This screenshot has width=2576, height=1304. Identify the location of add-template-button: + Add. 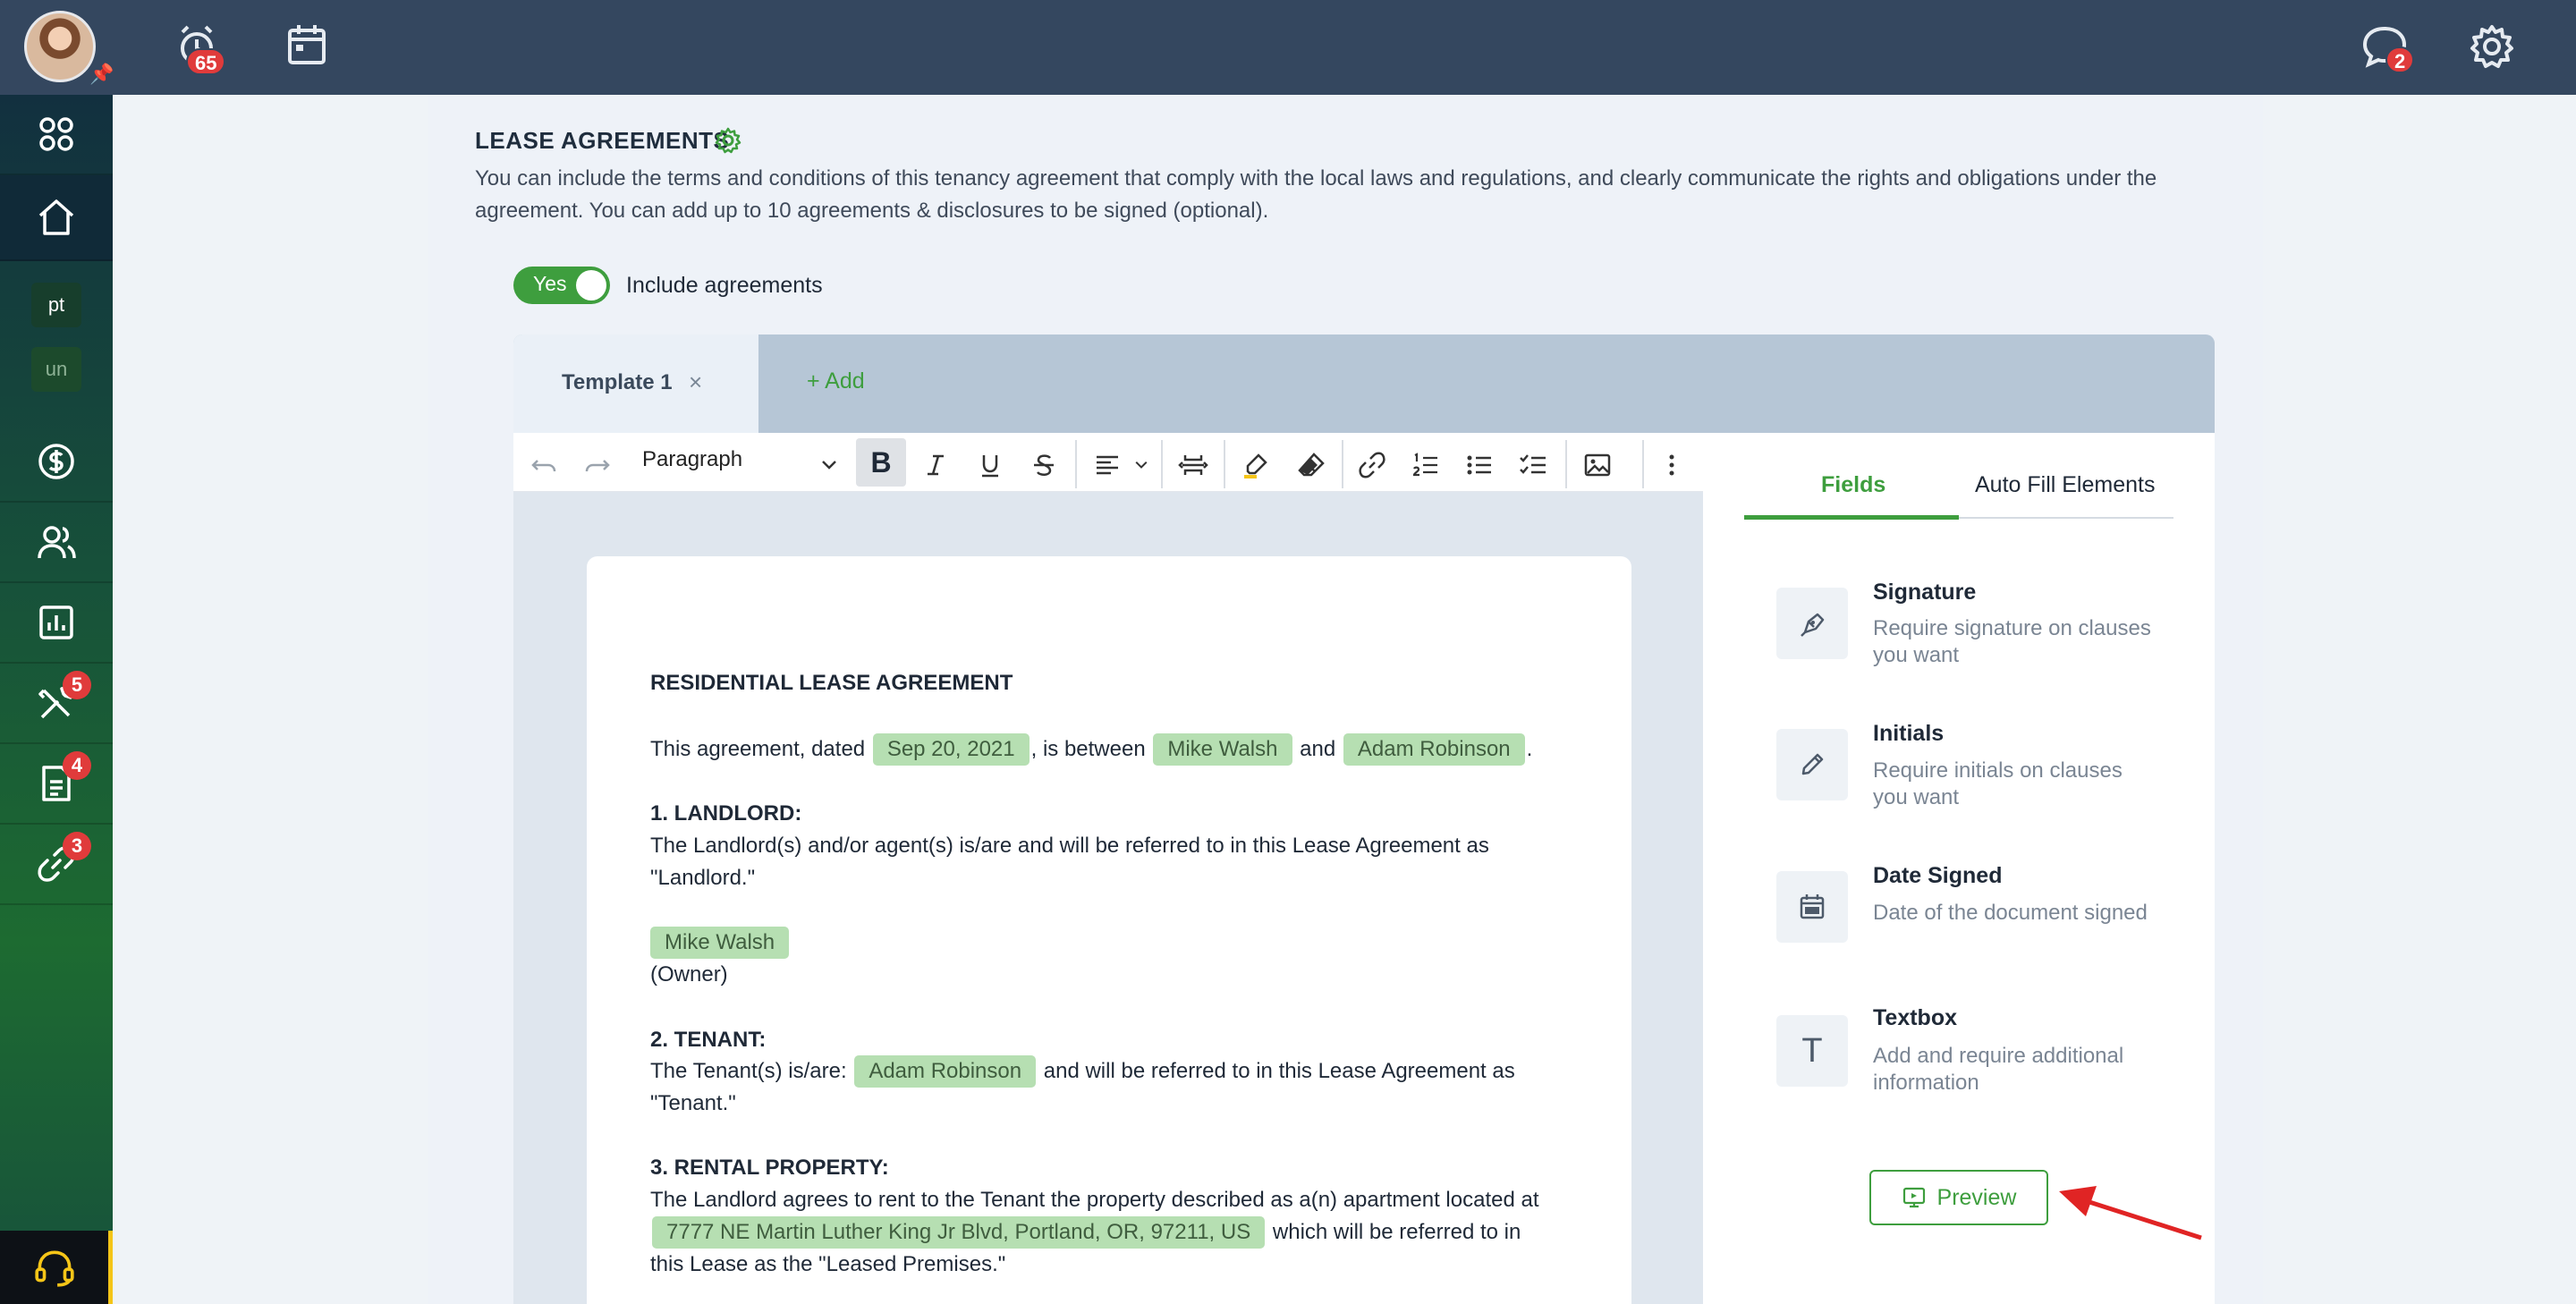
(836, 381).